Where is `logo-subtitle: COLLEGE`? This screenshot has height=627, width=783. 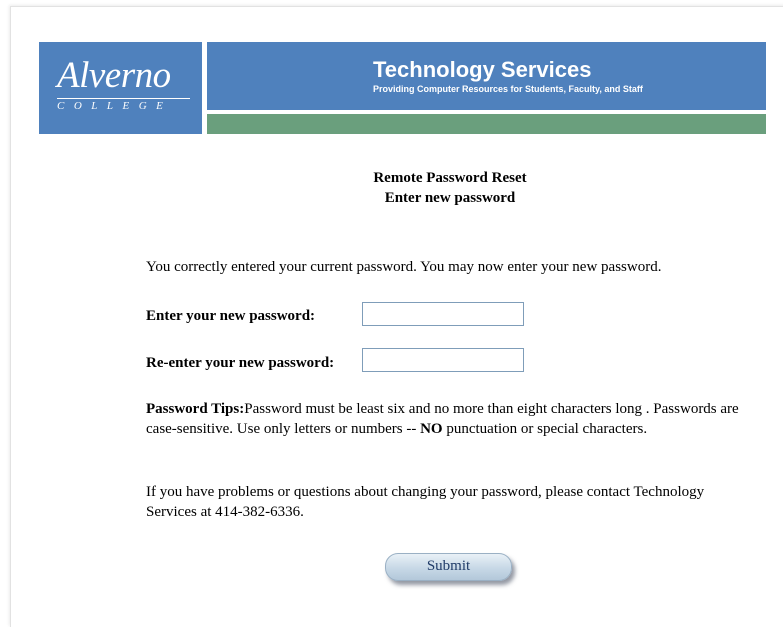 logo-subtitle: COLLEGE is located at coordinates (115, 106).